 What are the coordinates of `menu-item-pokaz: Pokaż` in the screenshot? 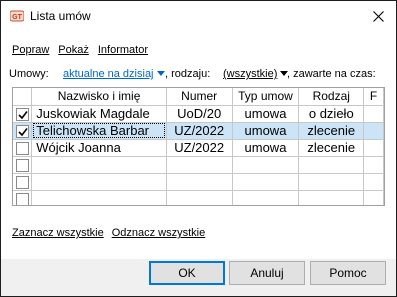 It's located at (73, 50).